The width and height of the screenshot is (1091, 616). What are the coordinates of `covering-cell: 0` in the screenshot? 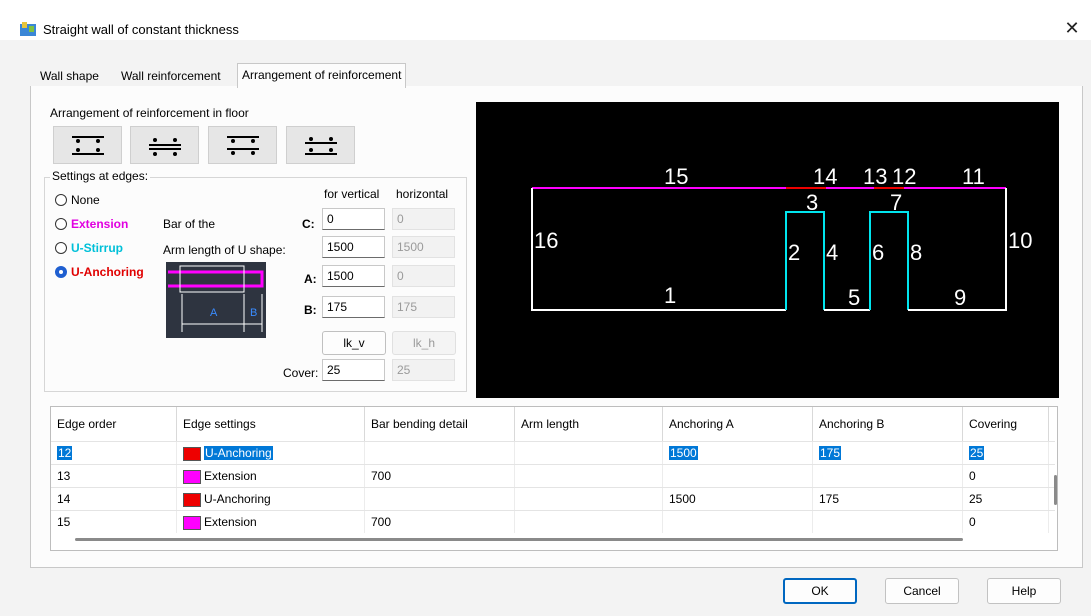 It's located at (1006, 522).